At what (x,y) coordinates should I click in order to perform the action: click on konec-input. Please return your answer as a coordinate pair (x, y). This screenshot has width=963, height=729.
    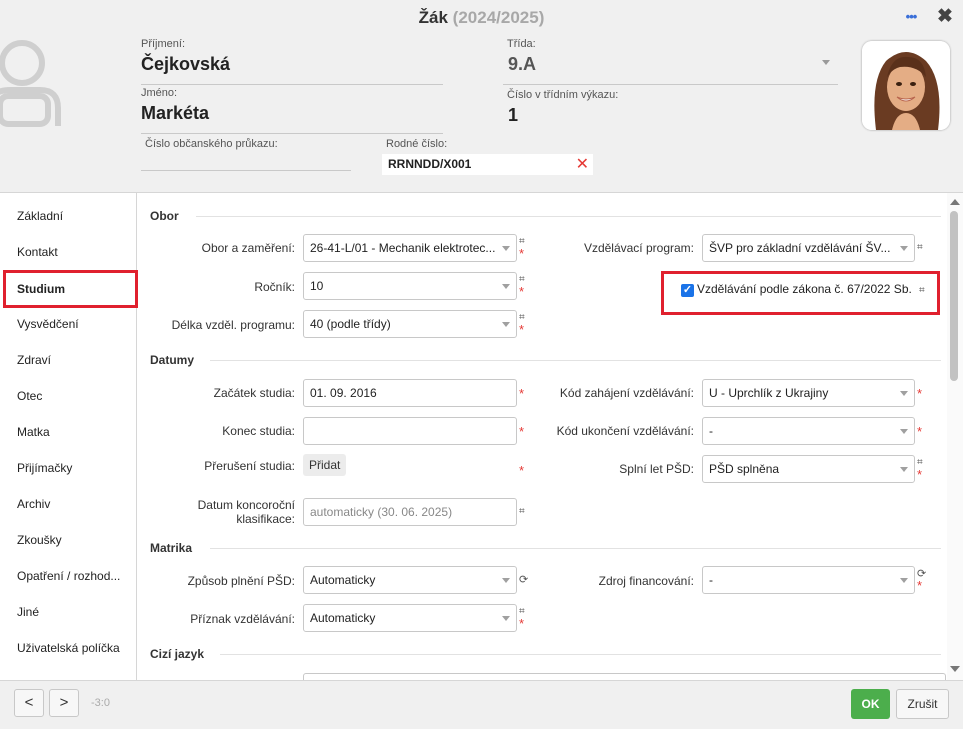
    Looking at the image, I should click on (410, 431).